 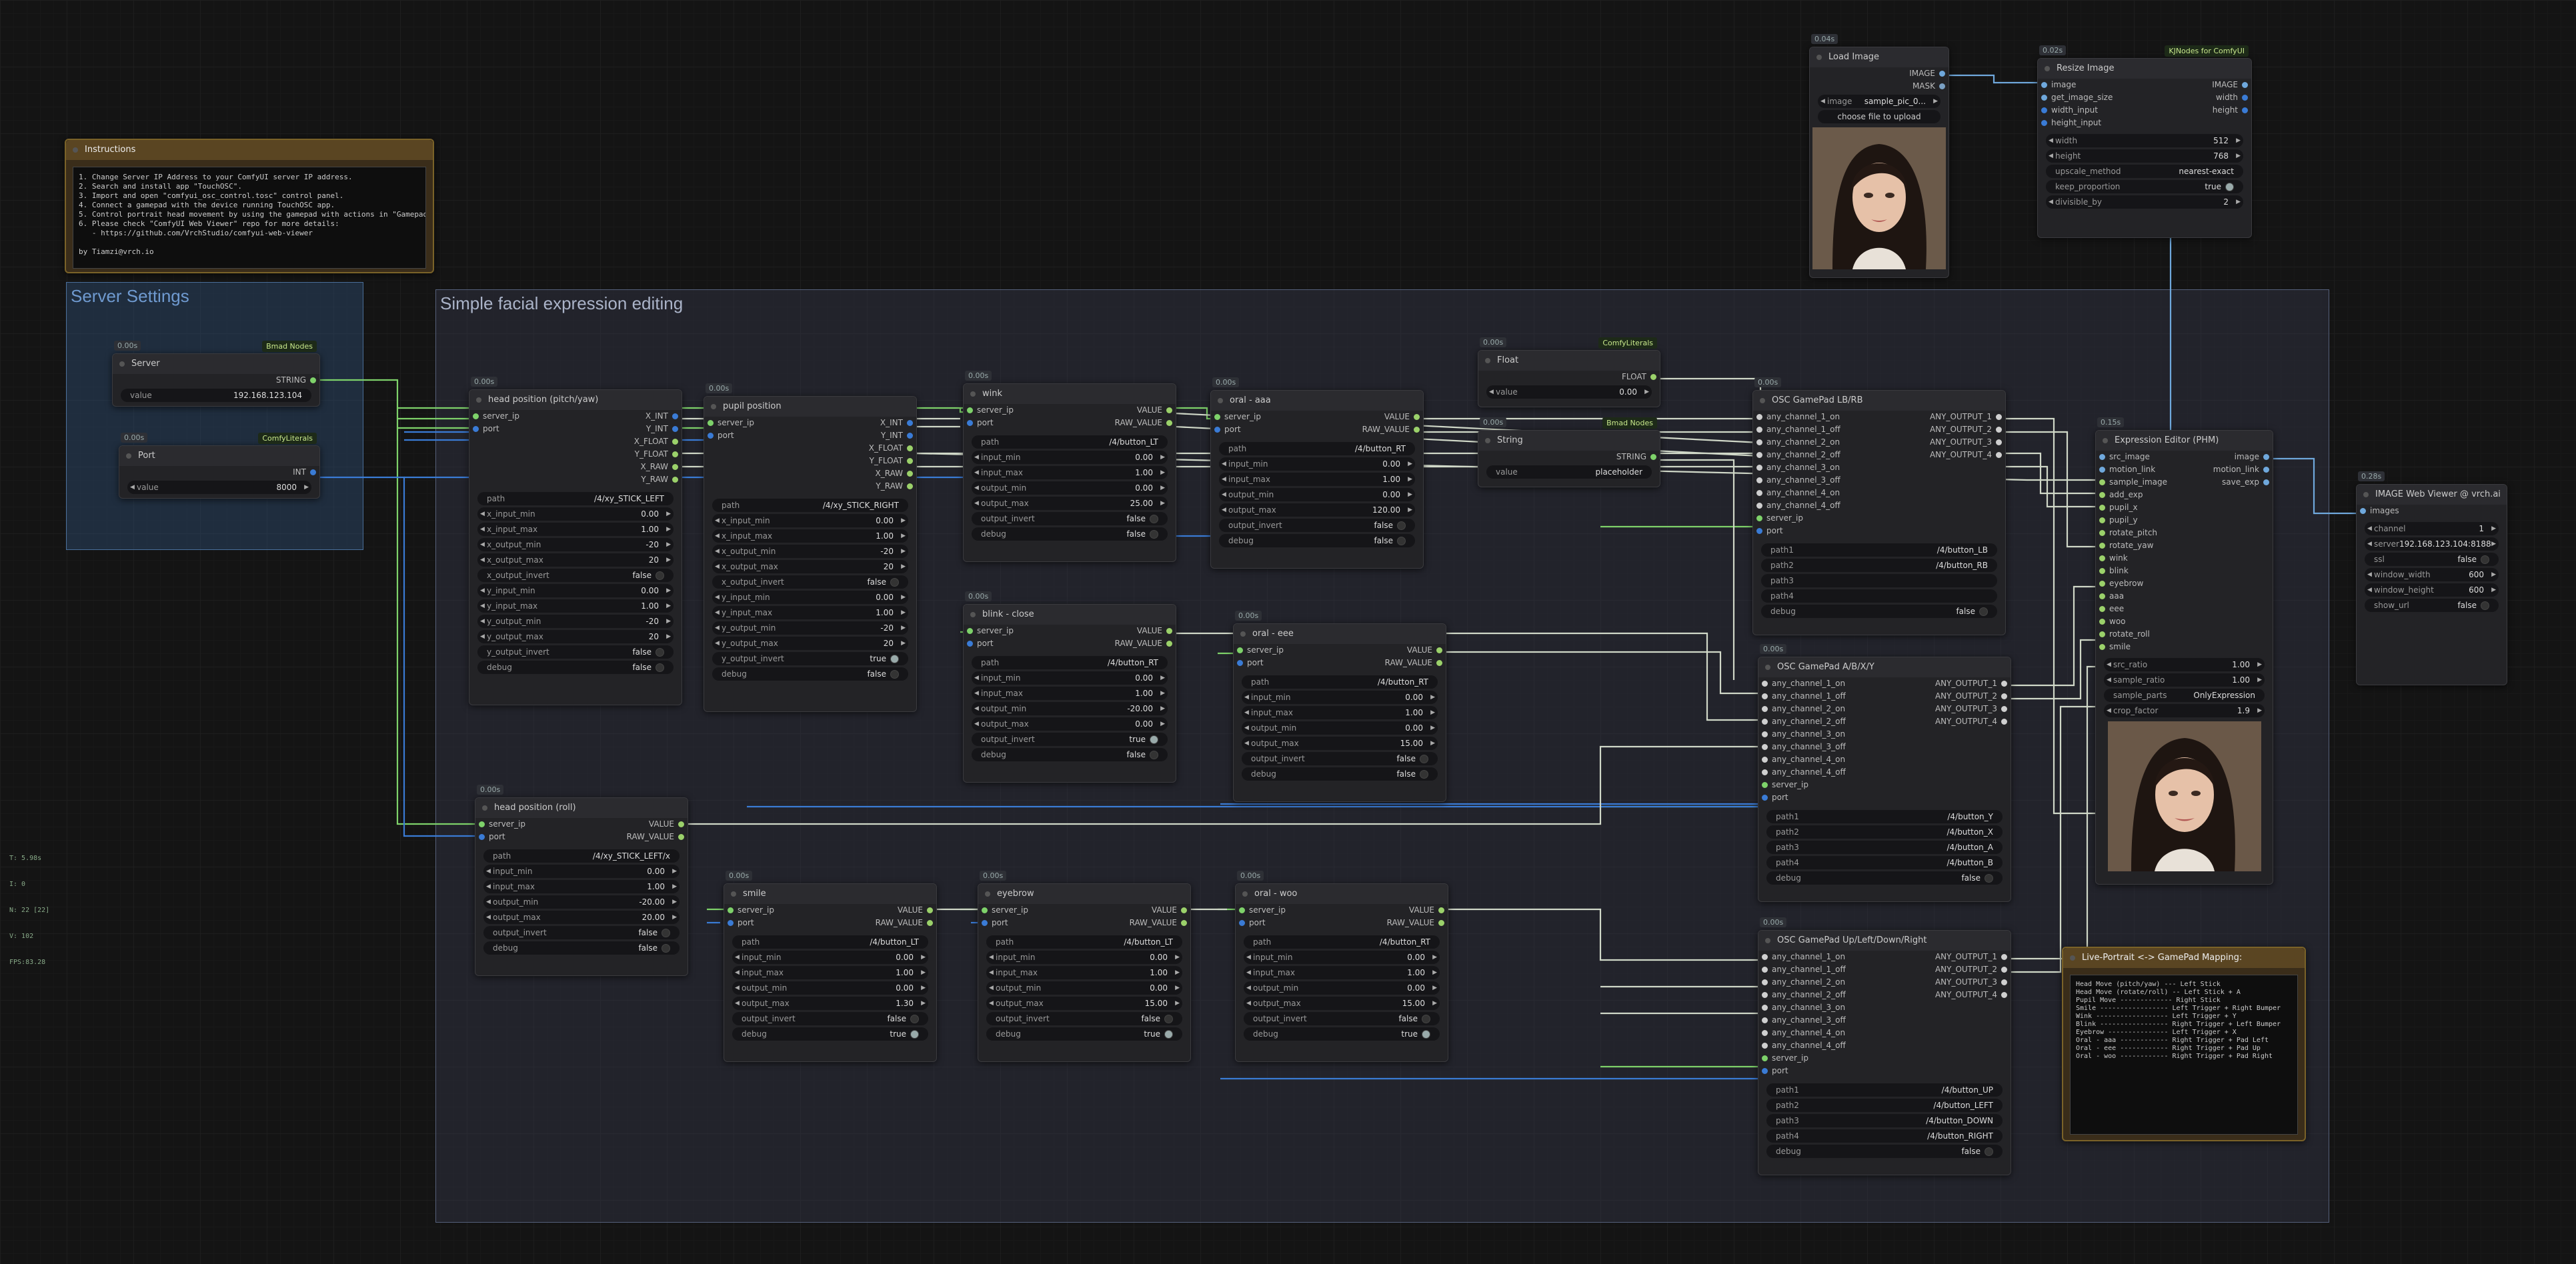 I want to click on widget-y-input-max: y_input_max 1.00, so click(x=810, y=612).